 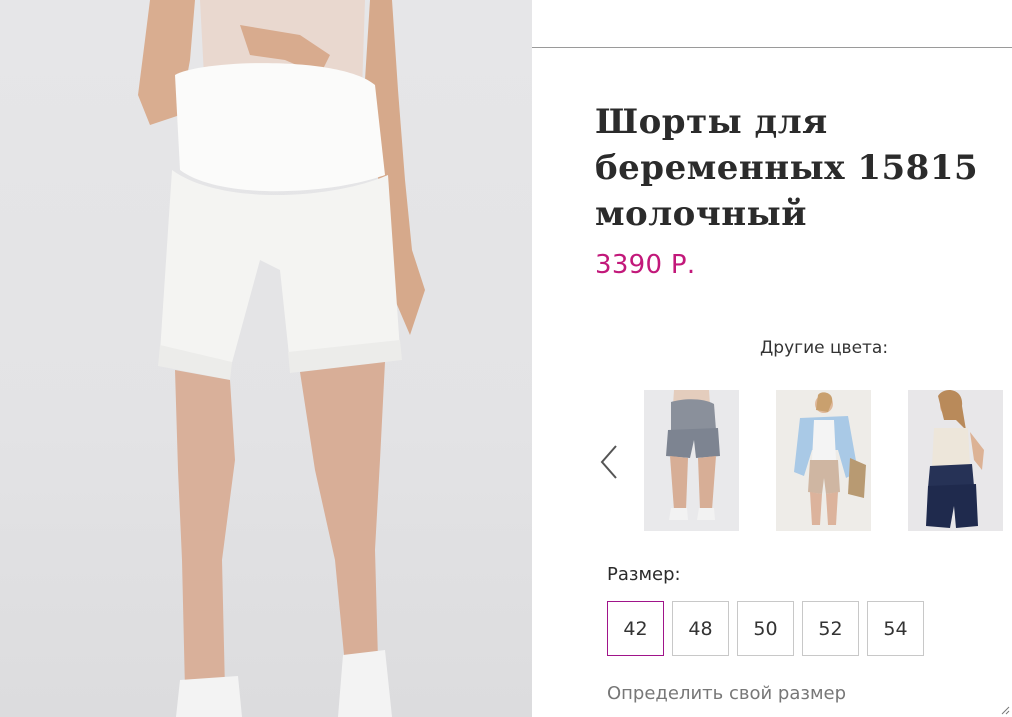 I want to click on size-option-54: 54, so click(x=895, y=628).